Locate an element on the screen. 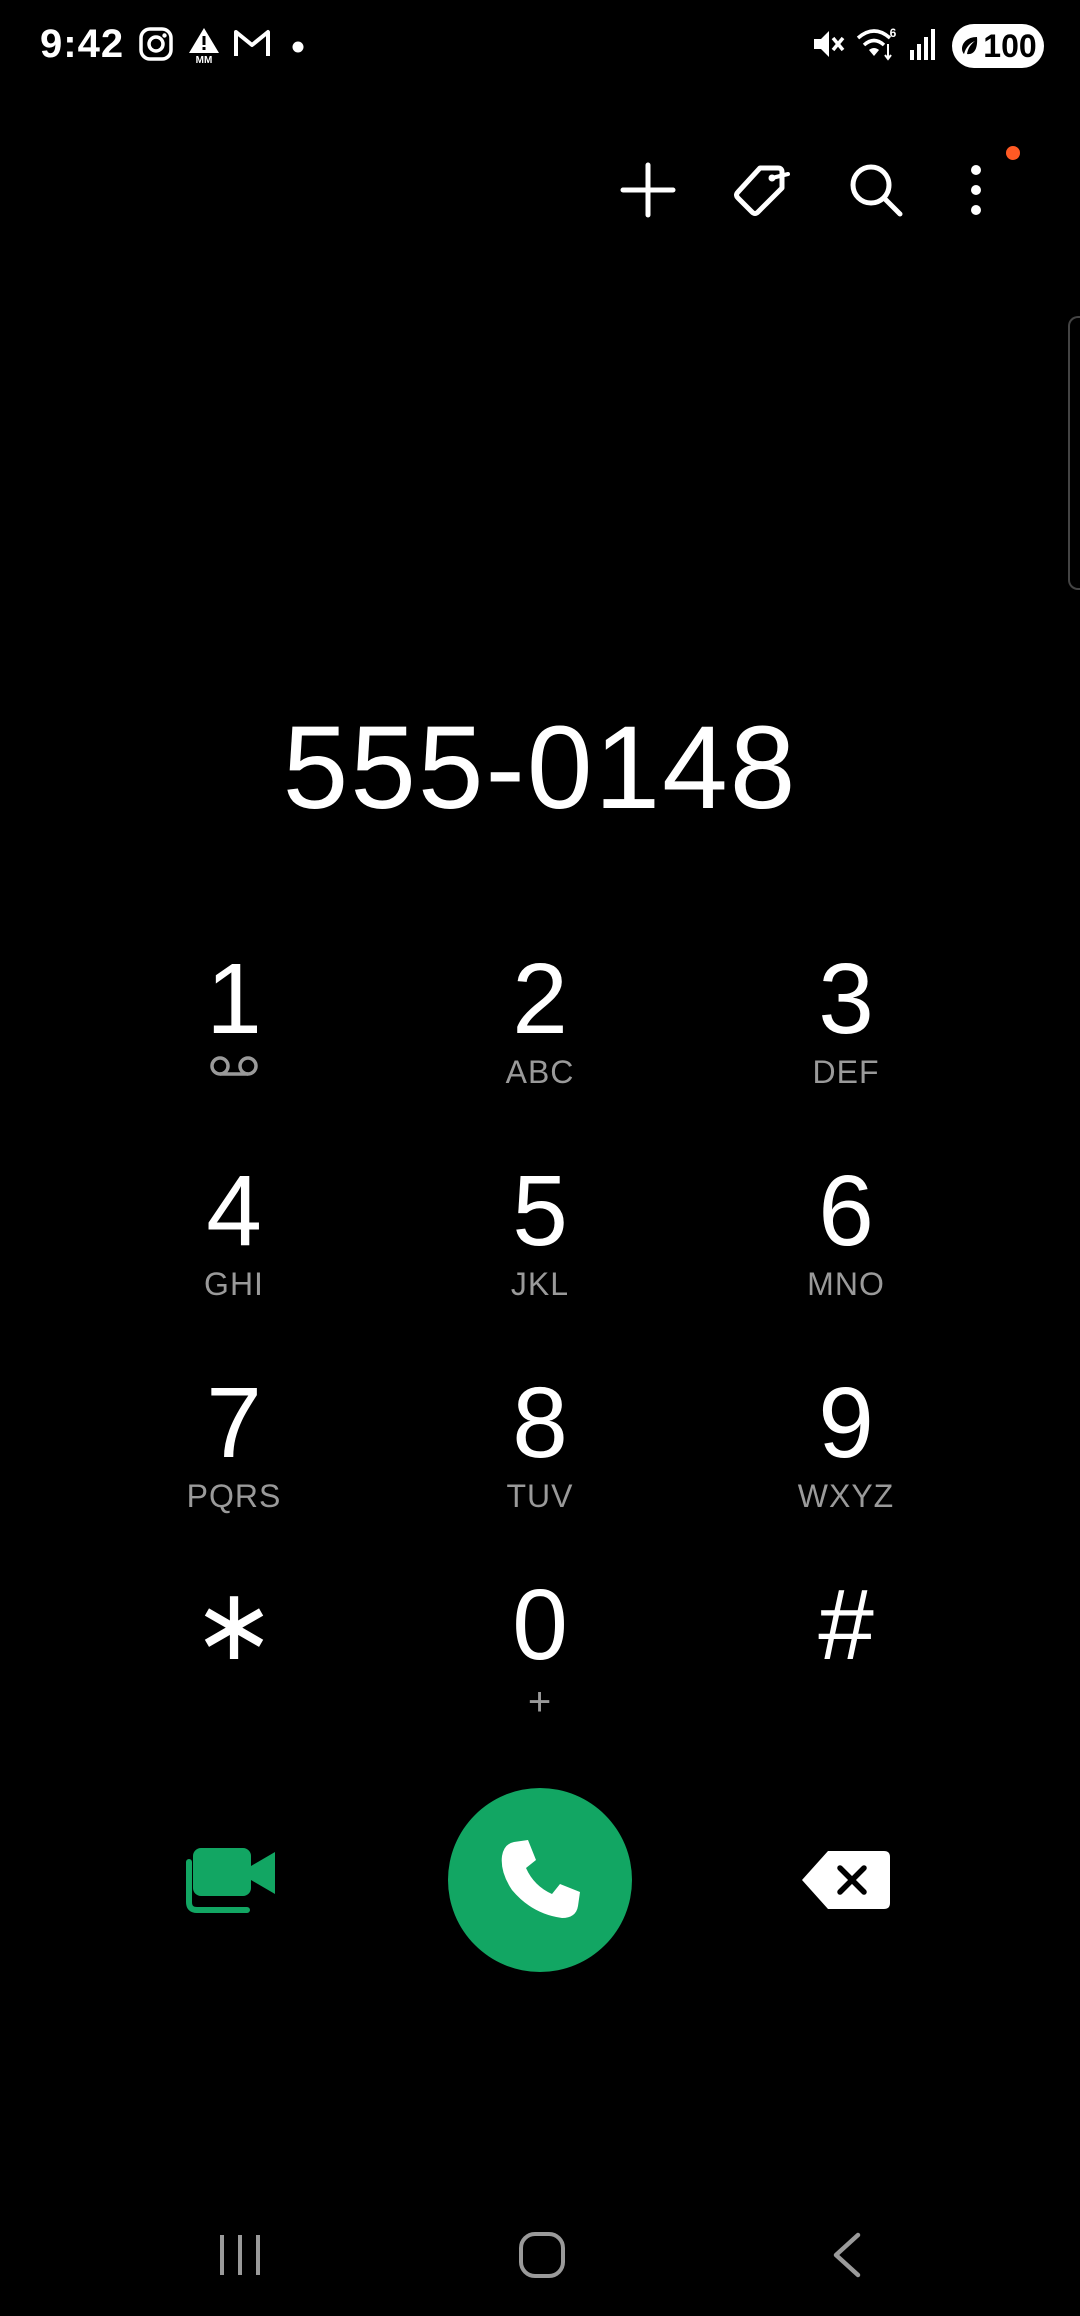  key-digit: 5 is located at coordinates (540, 1211).